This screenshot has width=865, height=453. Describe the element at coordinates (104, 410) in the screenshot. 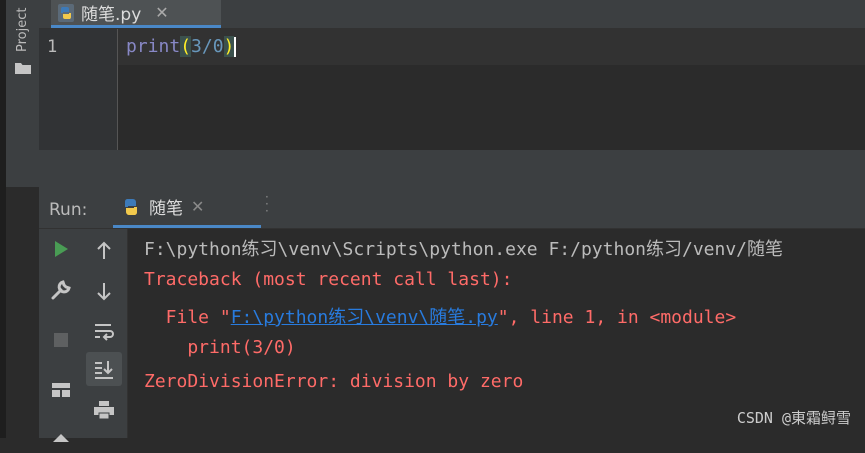

I see `print-icon` at that location.